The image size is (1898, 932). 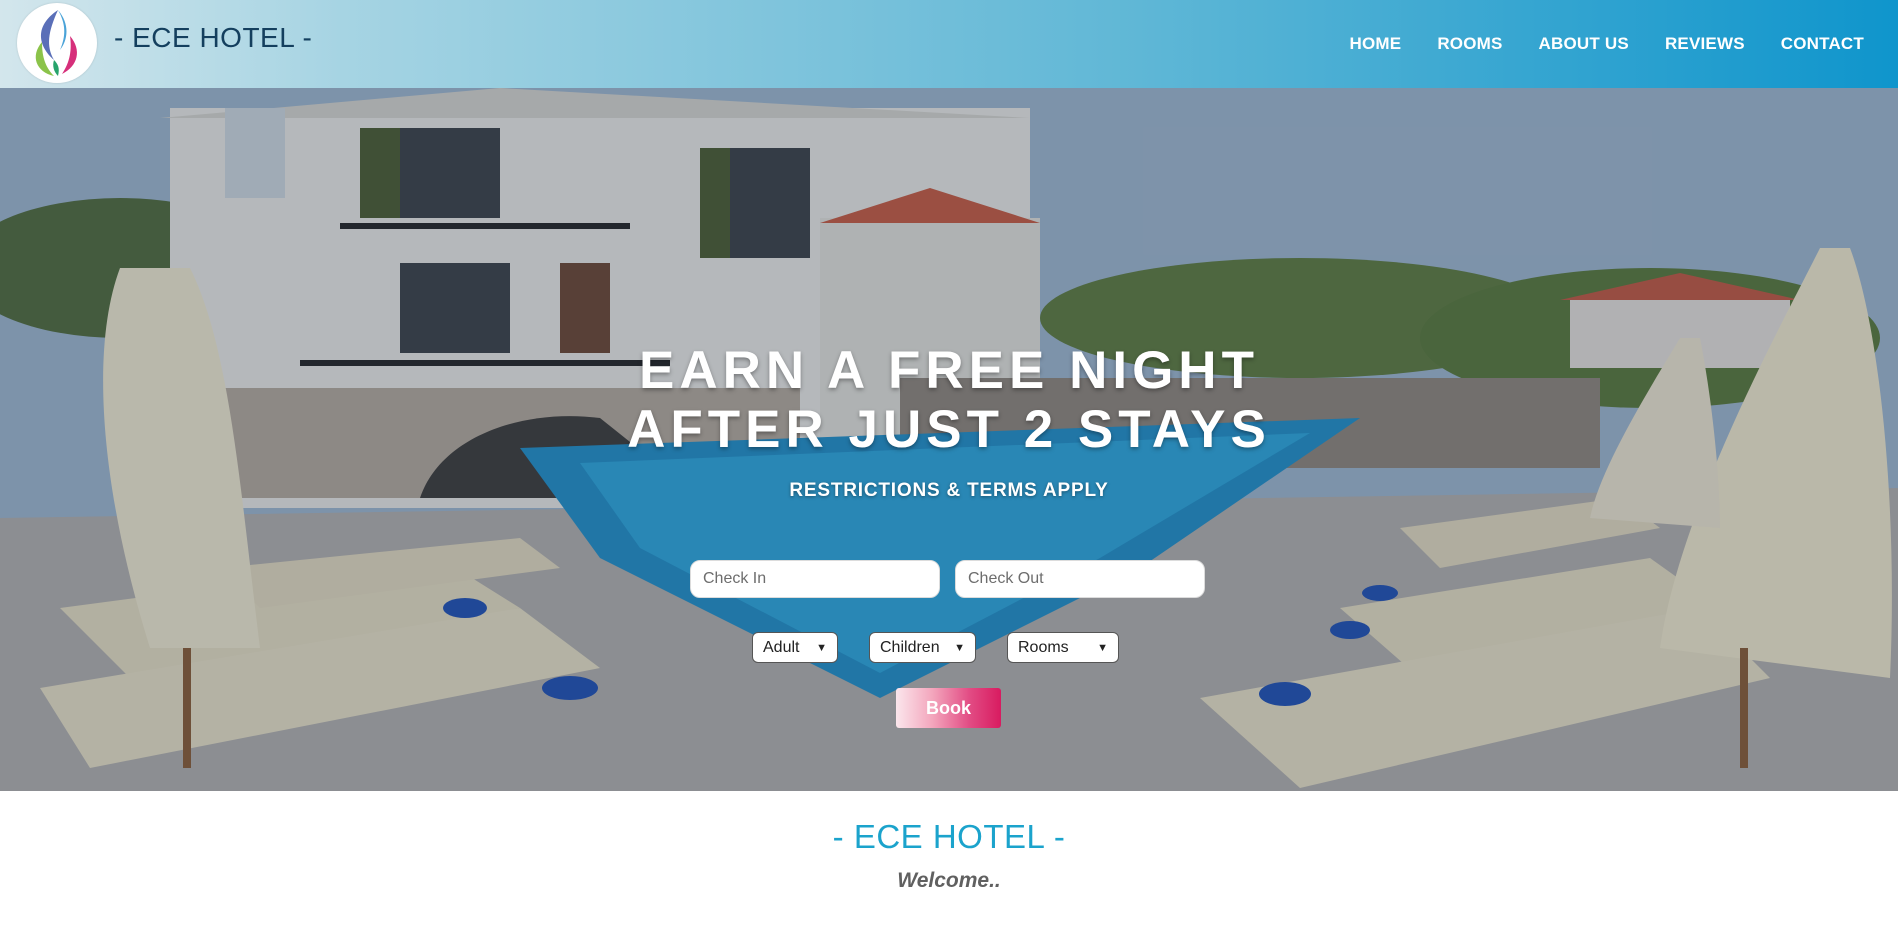 What do you see at coordinates (1469, 44) in the screenshot?
I see `nav-rooms: ROOMS` at bounding box center [1469, 44].